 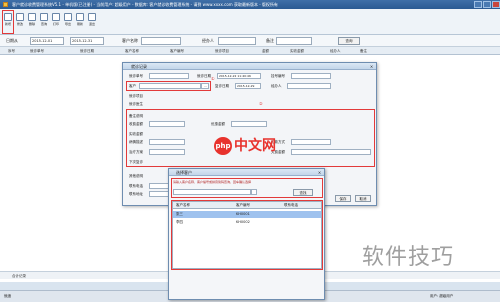 I want to click on date-label: 日期从, so click(x=12, y=40).